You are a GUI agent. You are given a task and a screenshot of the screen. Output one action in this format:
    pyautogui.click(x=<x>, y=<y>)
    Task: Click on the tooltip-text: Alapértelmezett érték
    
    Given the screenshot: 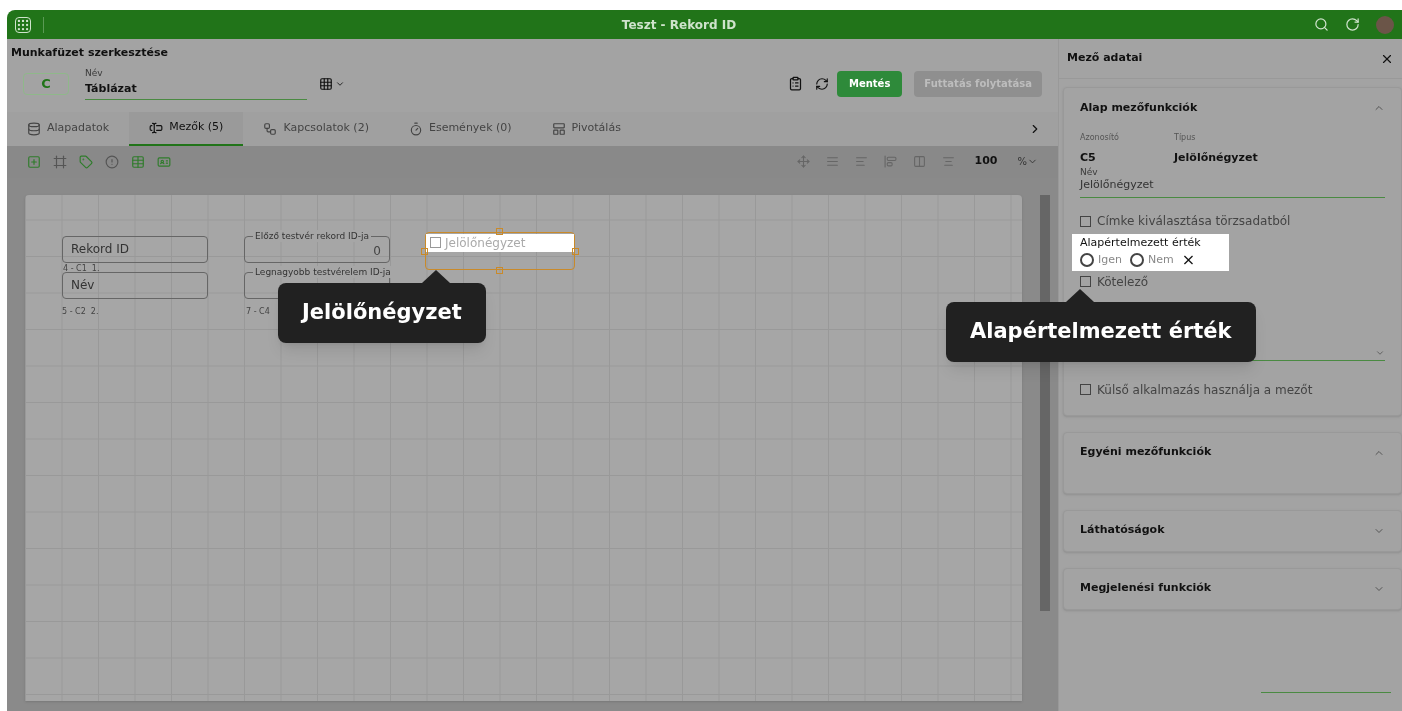 What is the action you would take?
    pyautogui.click(x=1101, y=332)
    